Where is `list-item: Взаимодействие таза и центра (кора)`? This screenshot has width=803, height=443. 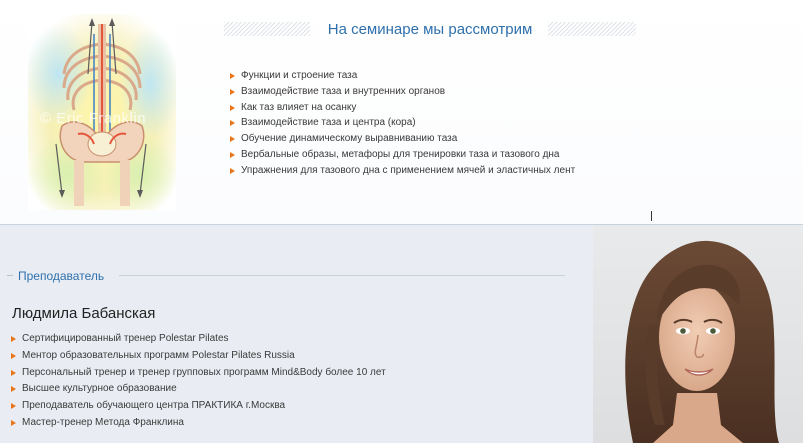
list-item: Взаимодействие таза и центра (кора) is located at coordinates (402, 123).